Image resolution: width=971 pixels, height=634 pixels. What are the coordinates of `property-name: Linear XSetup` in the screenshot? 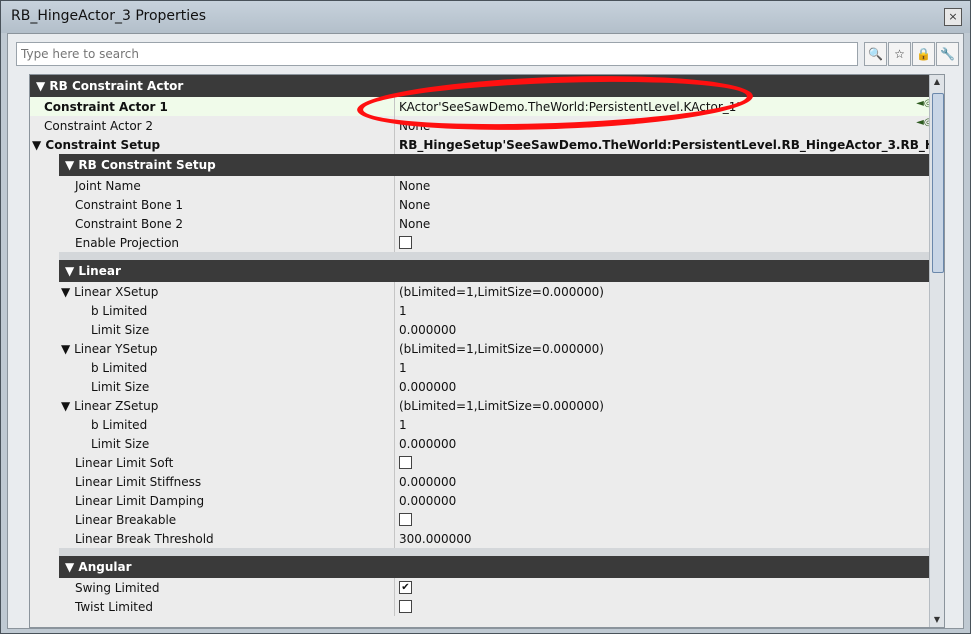 It's located at (116, 292).